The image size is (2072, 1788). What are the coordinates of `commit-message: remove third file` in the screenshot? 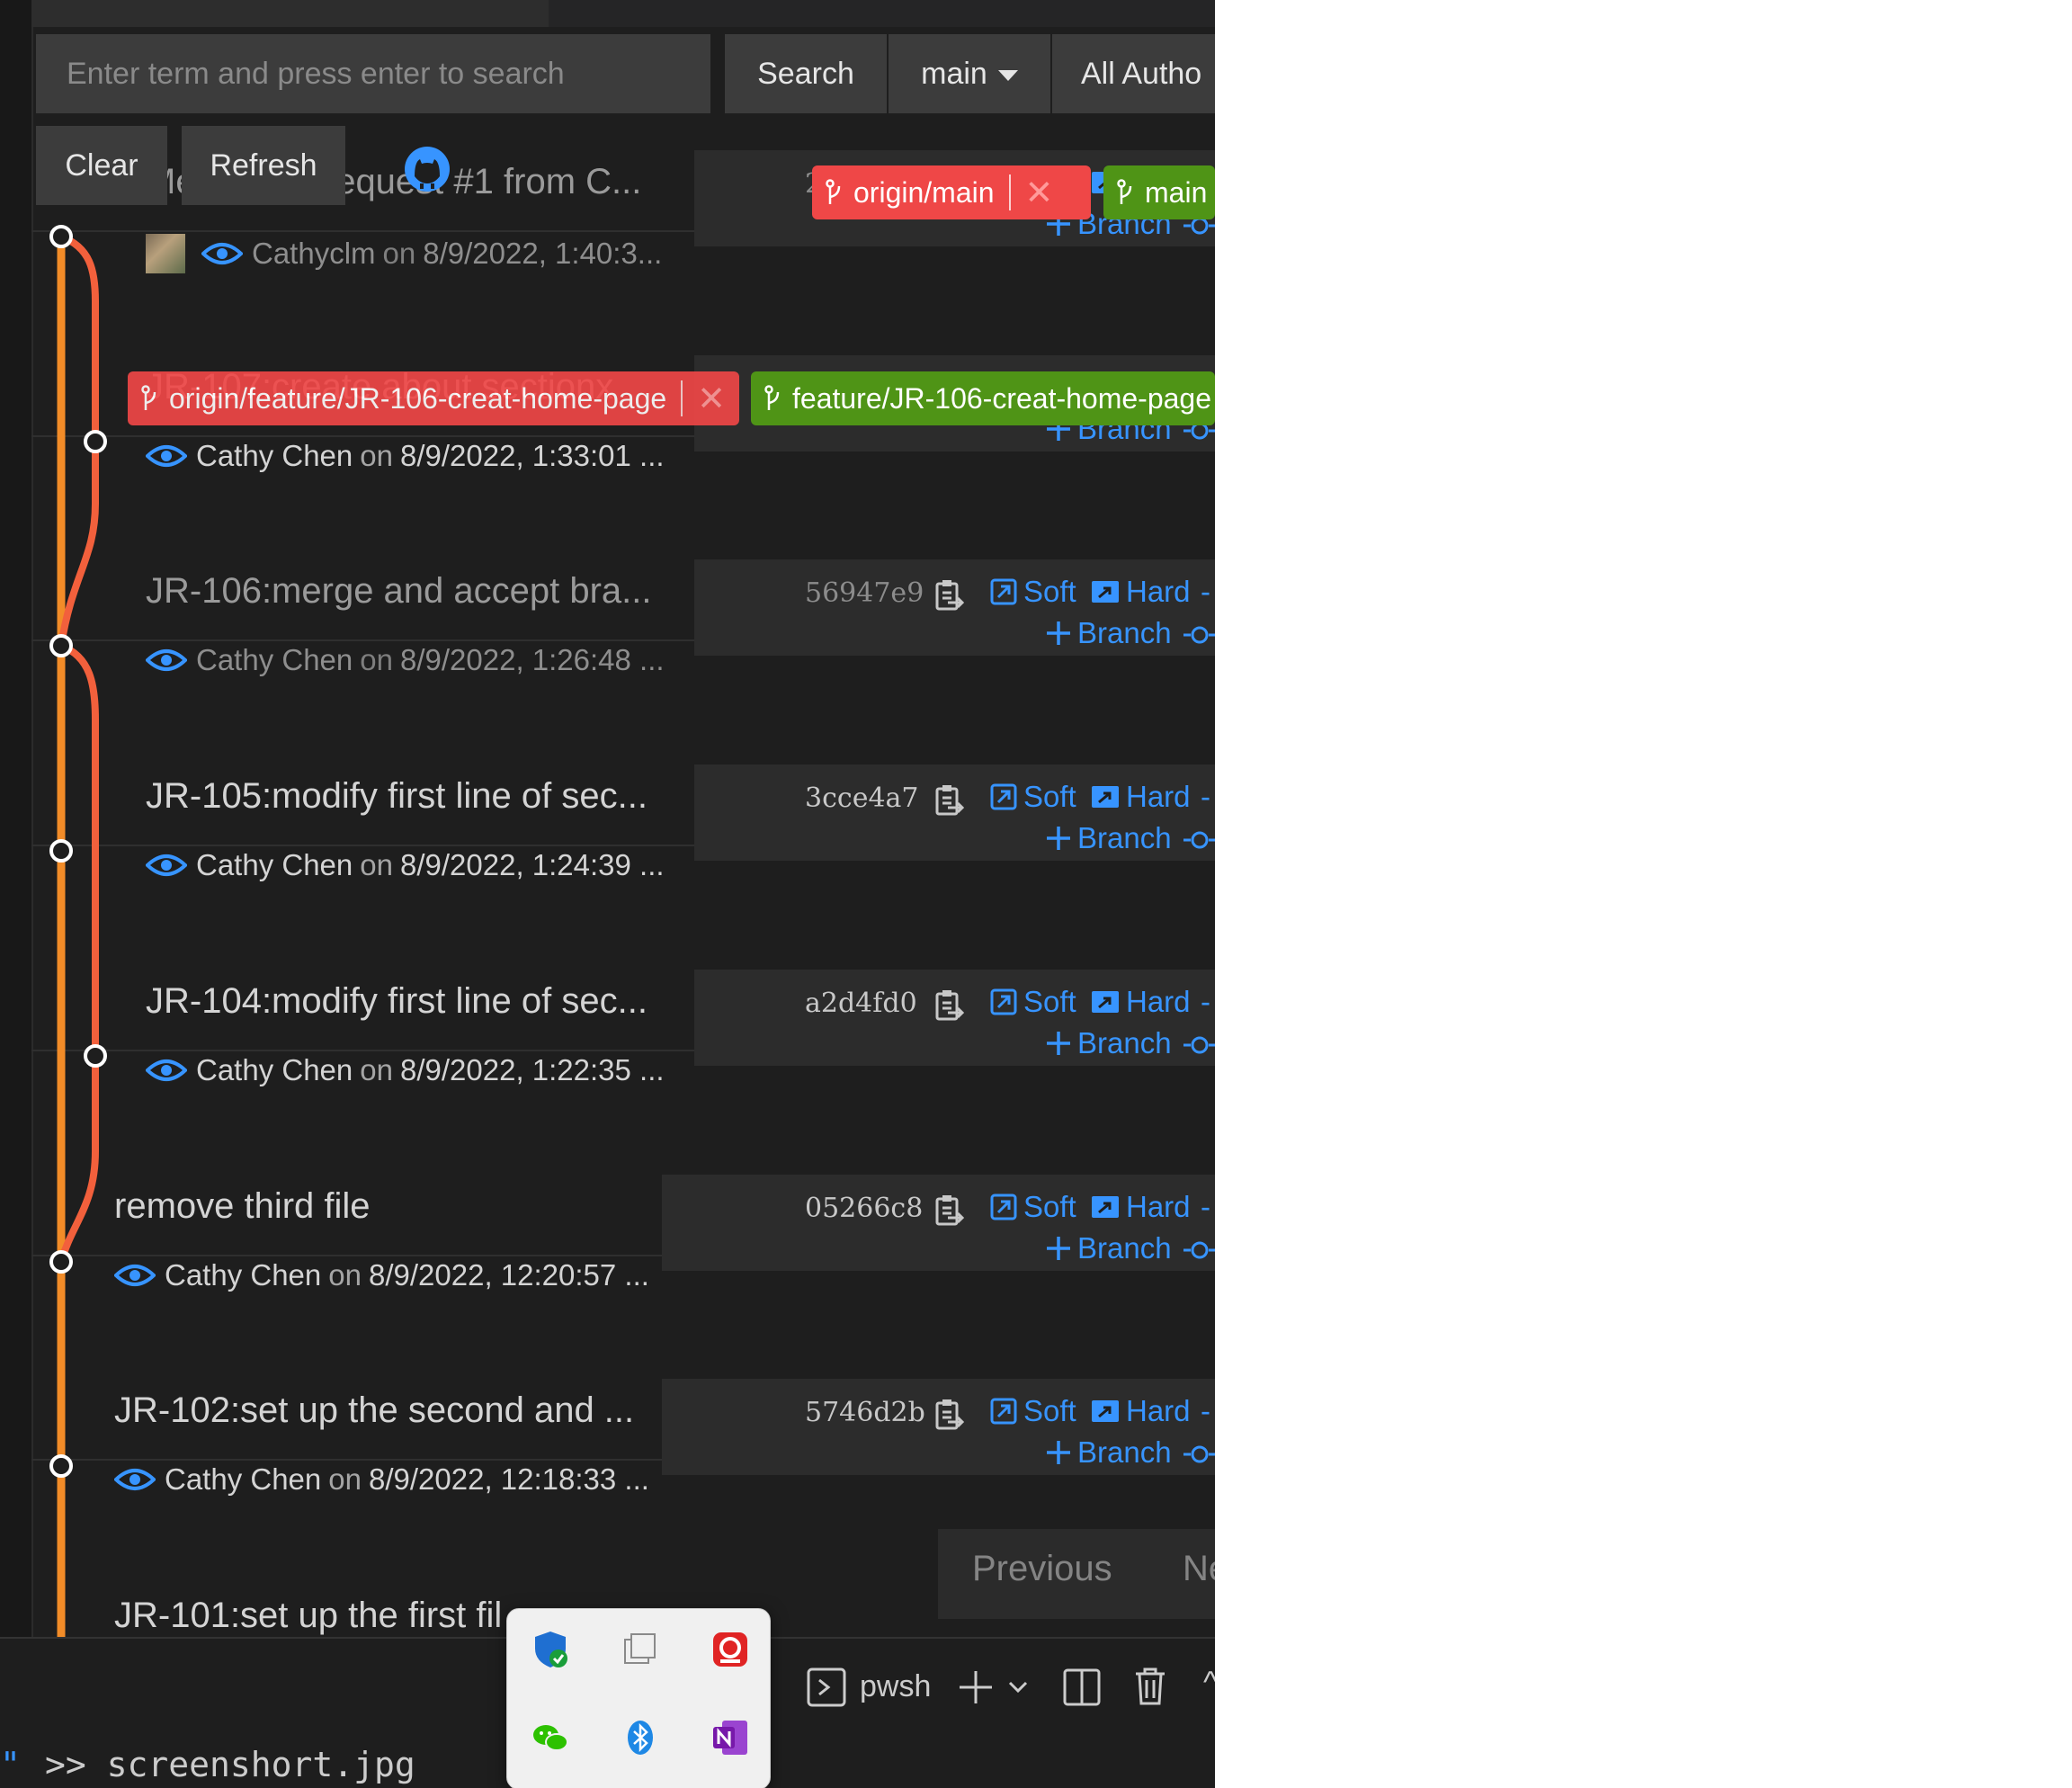 It's located at (242, 1206).